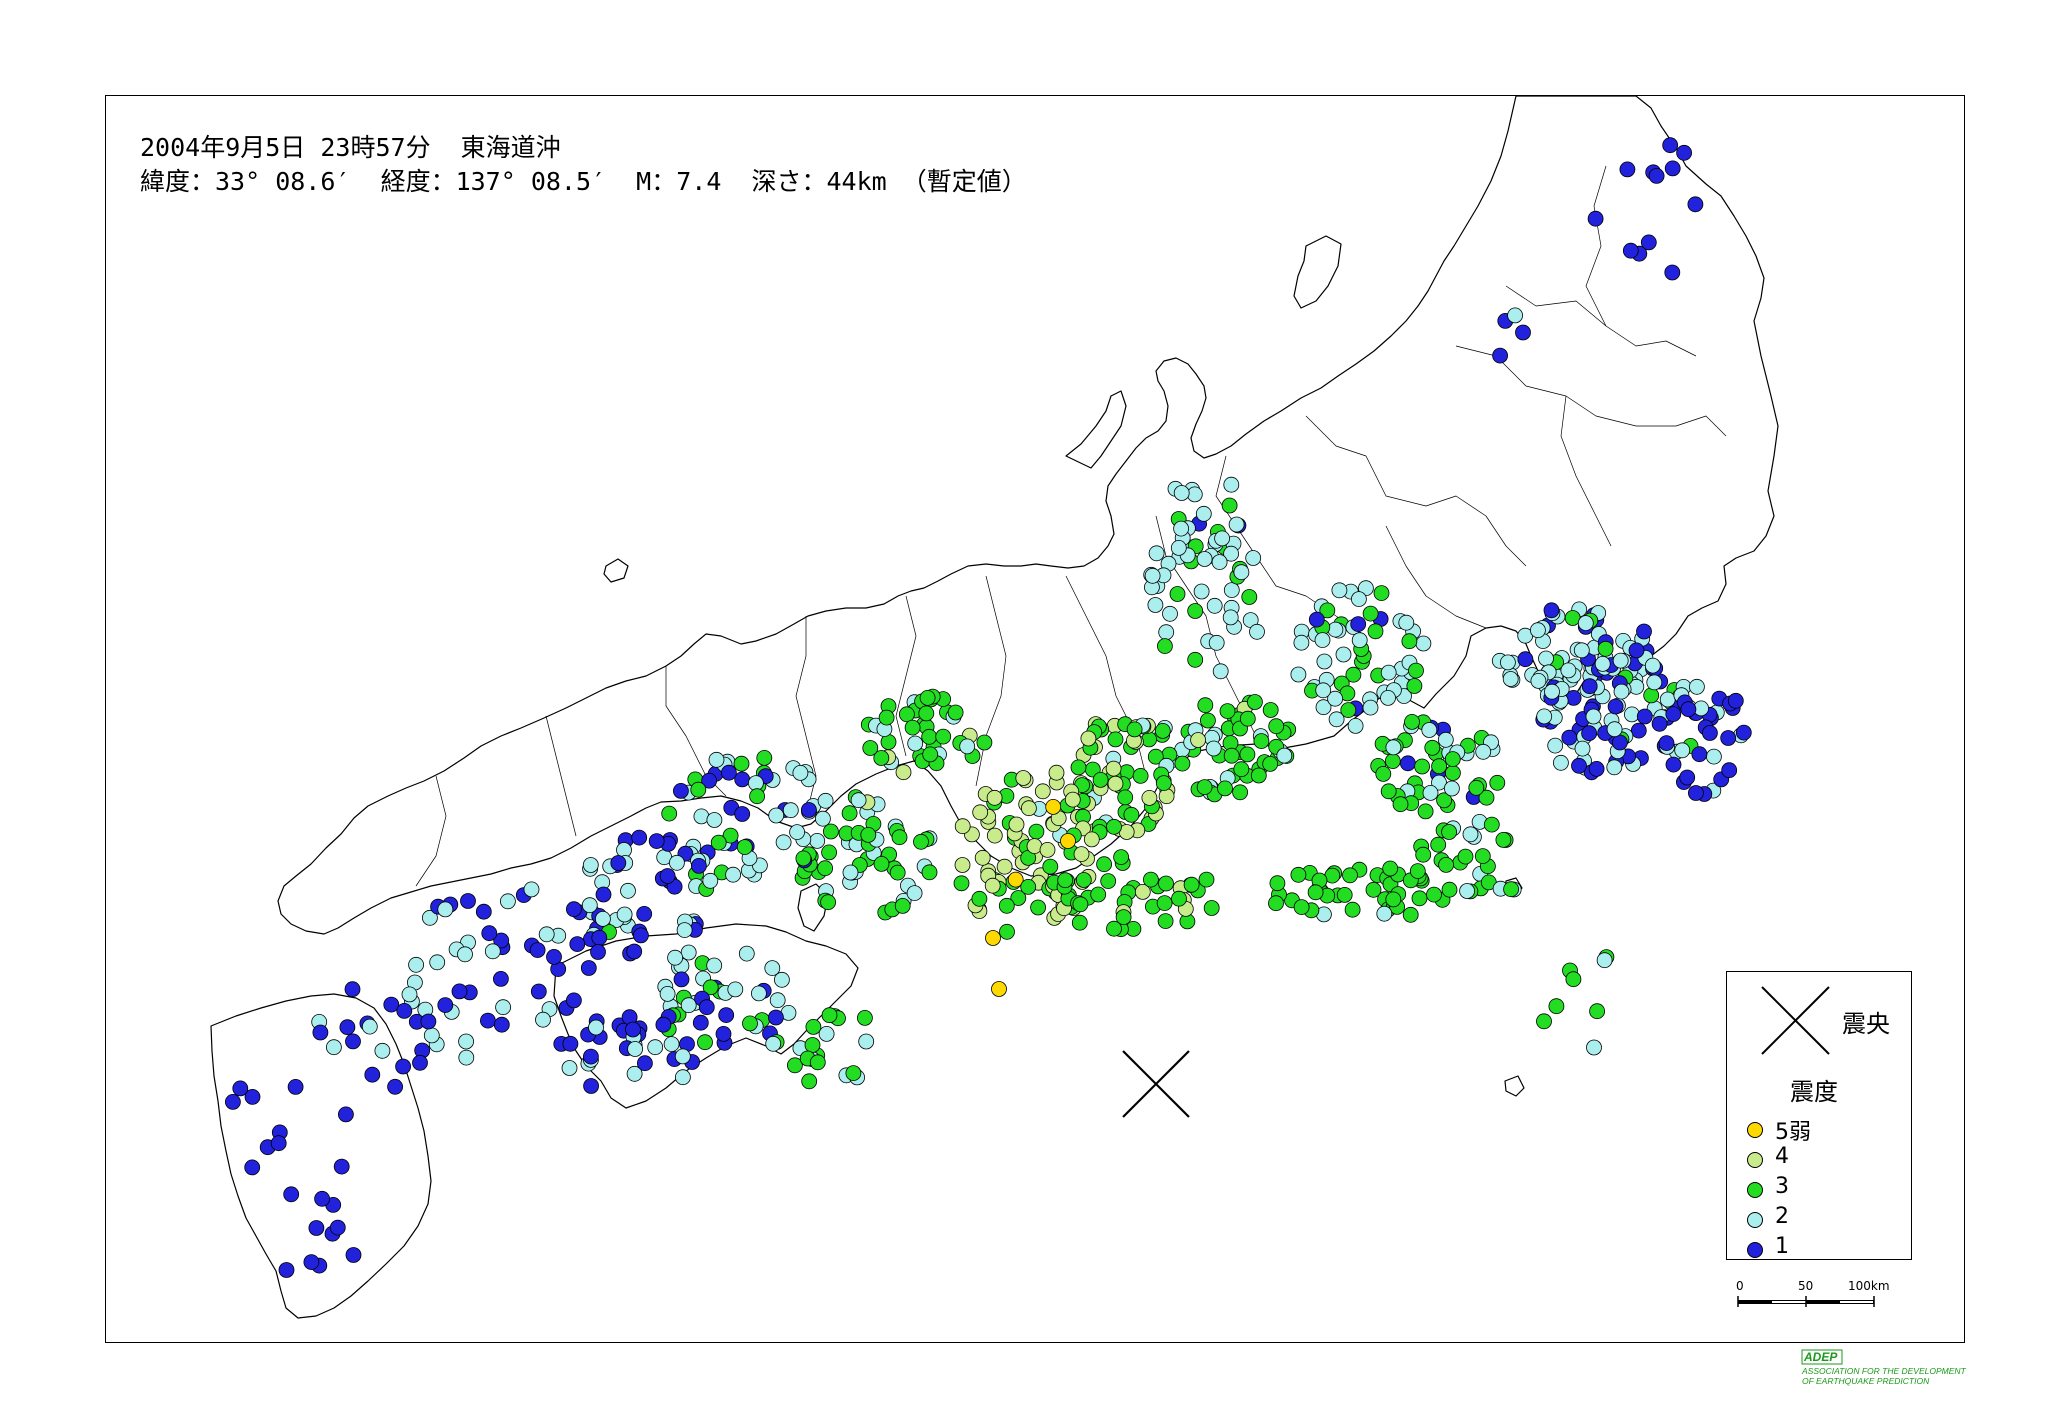  I want to click on scale-bar-graphic, so click(1806, 1301).